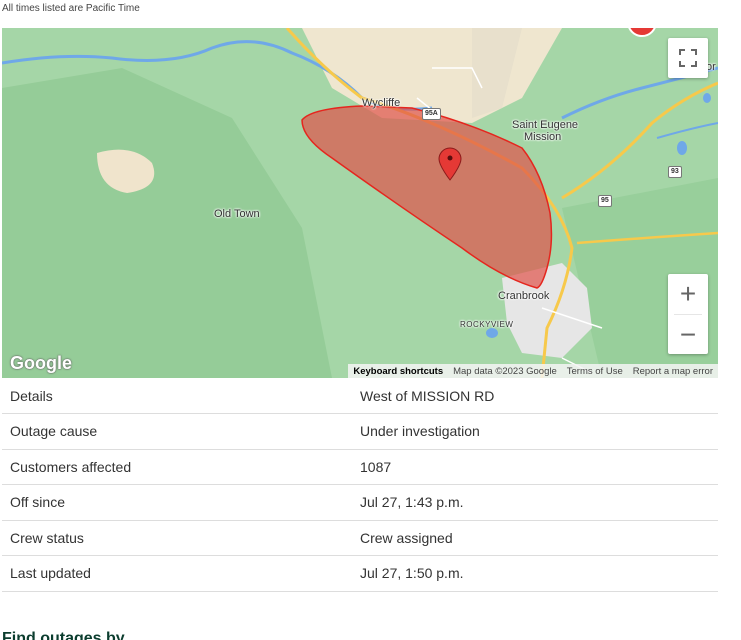 Image resolution: width=741 pixels, height=640 pixels. I want to click on table-row: Last updated Jul 27, 1:50 p.m., so click(360, 573).